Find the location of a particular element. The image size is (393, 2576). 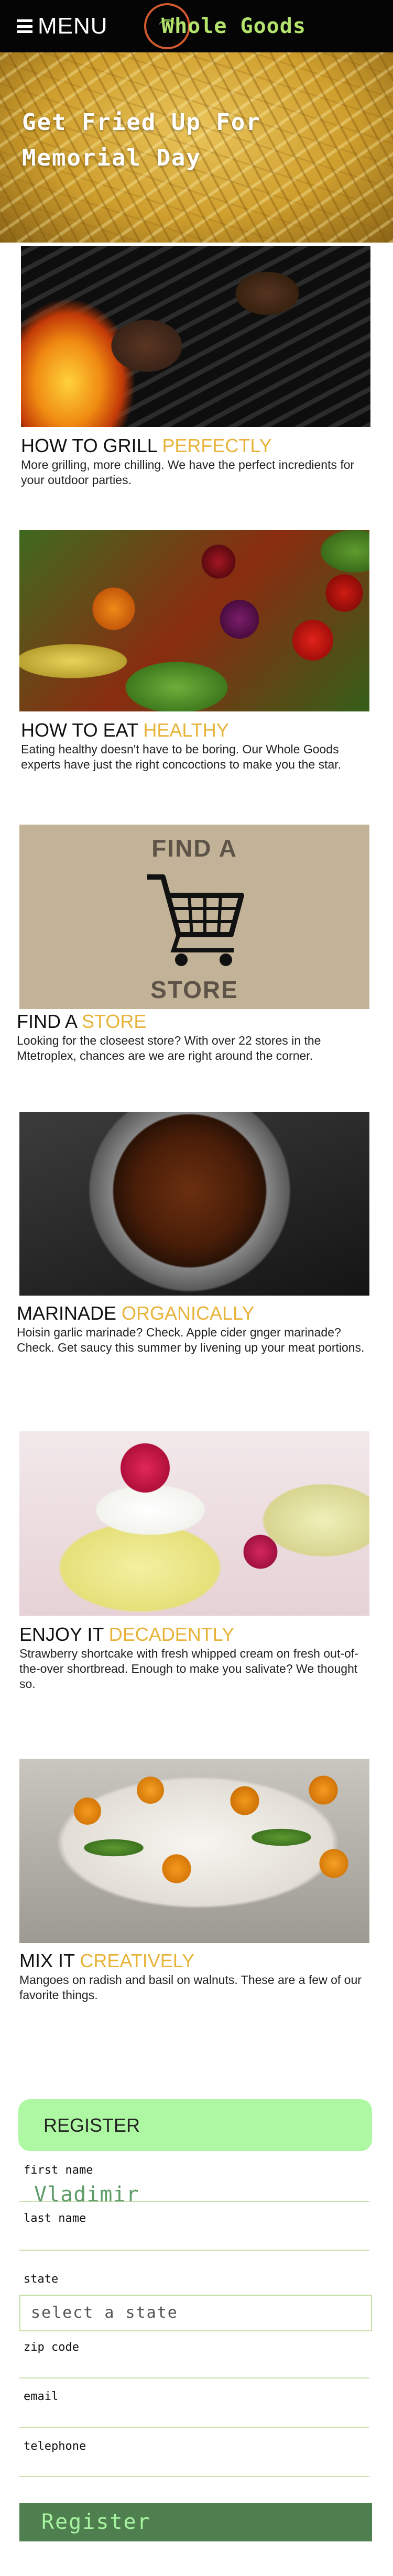

mango-dish-image is located at coordinates (194, 1851).